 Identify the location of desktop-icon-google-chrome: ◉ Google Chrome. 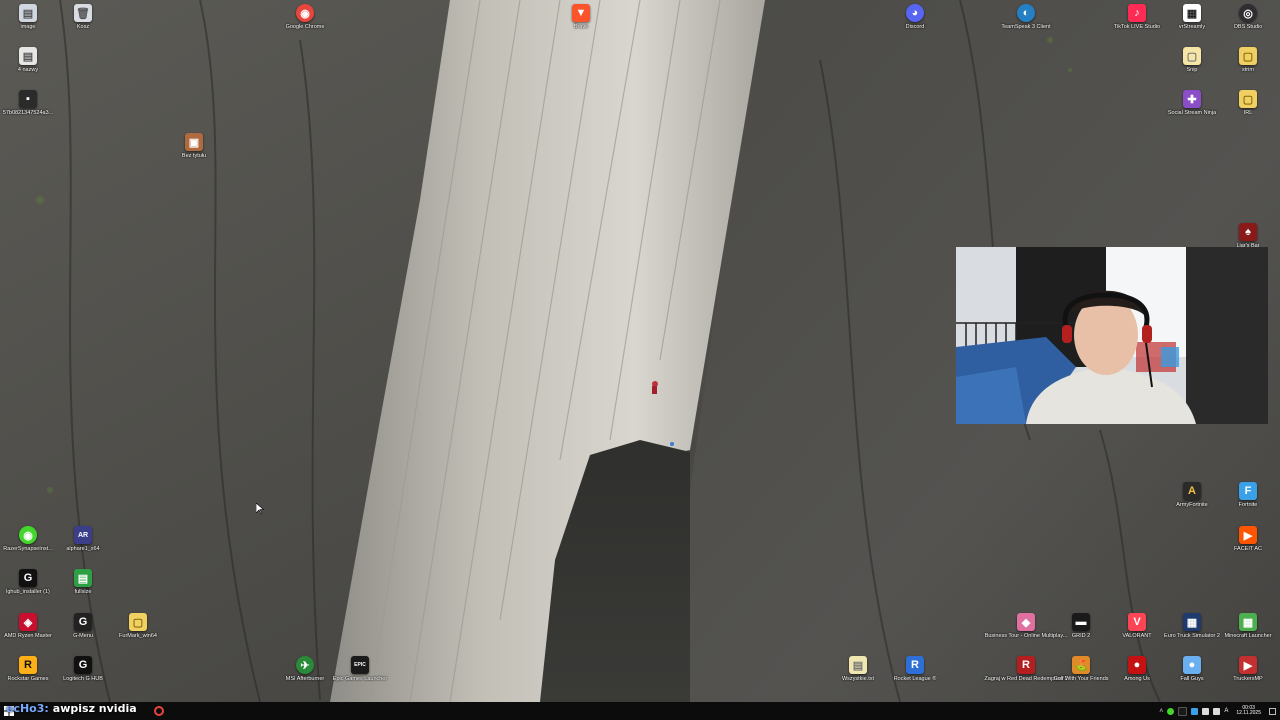
(305, 17).